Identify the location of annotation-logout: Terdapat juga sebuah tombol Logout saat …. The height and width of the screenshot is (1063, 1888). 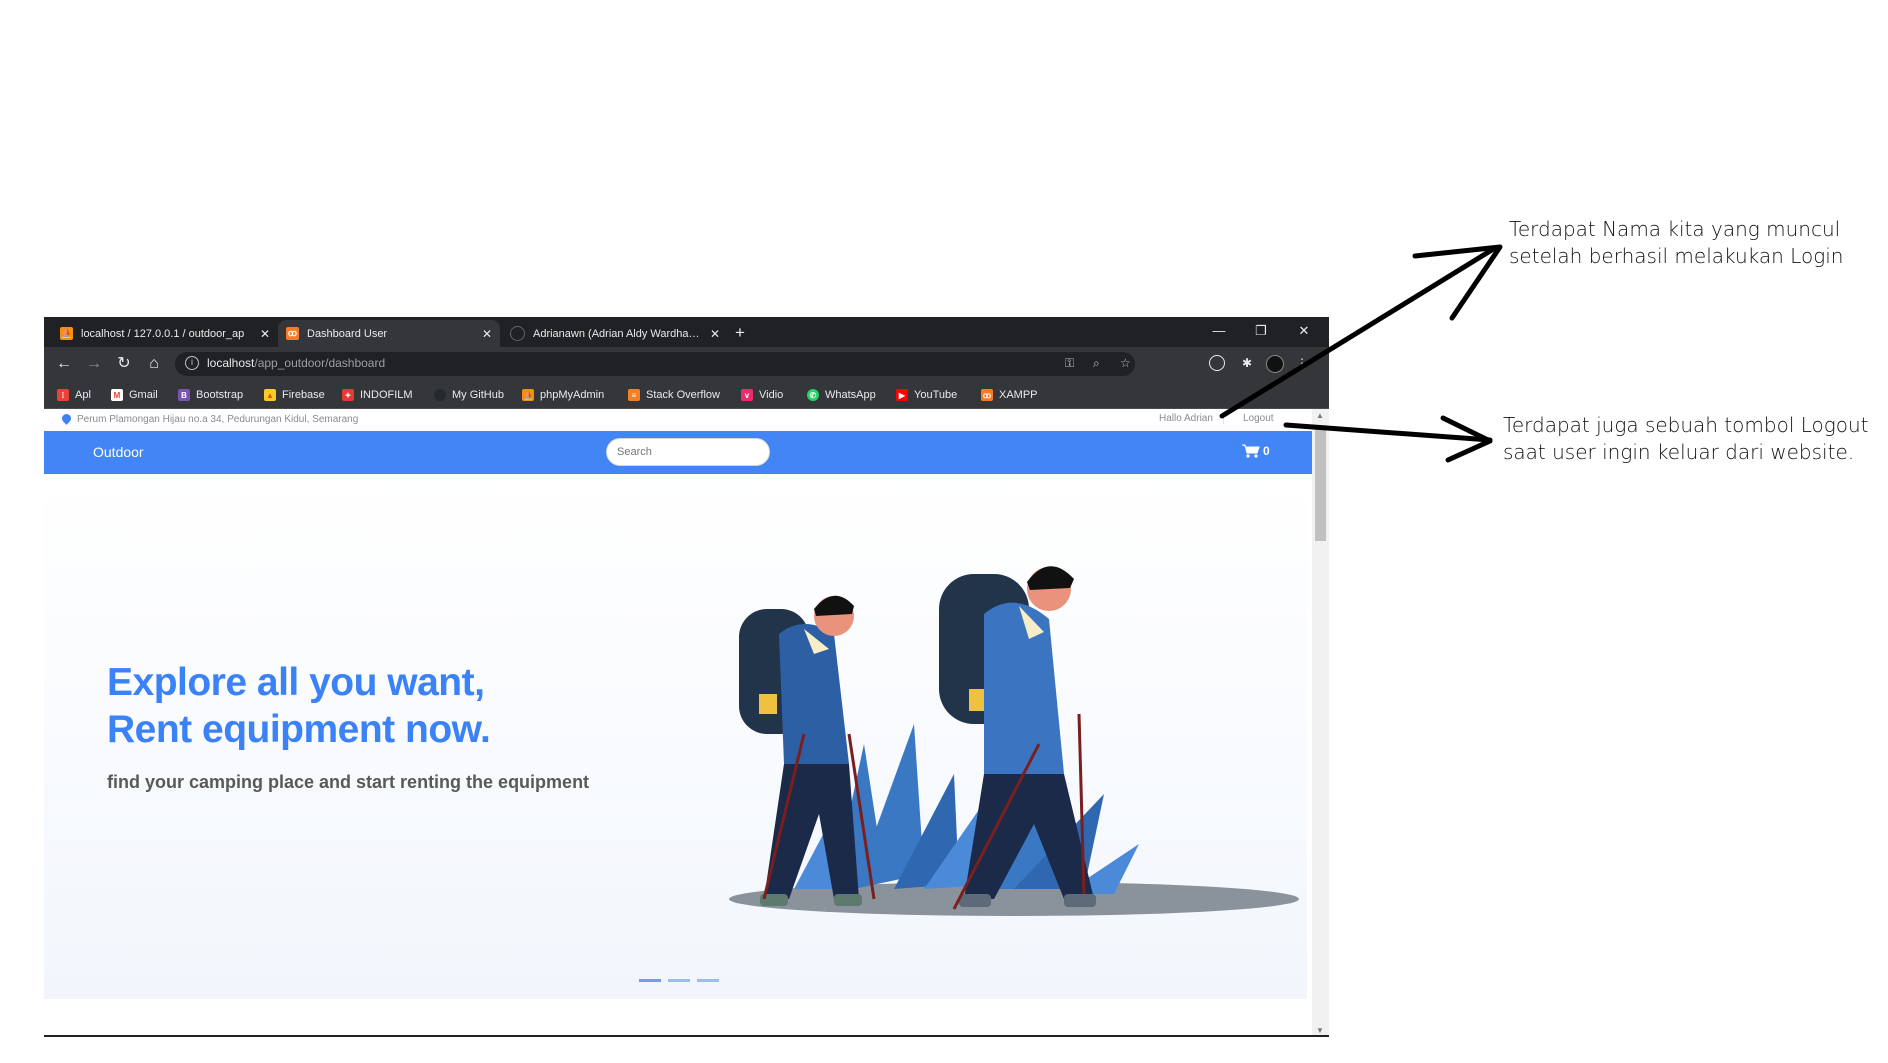
(1695, 439).